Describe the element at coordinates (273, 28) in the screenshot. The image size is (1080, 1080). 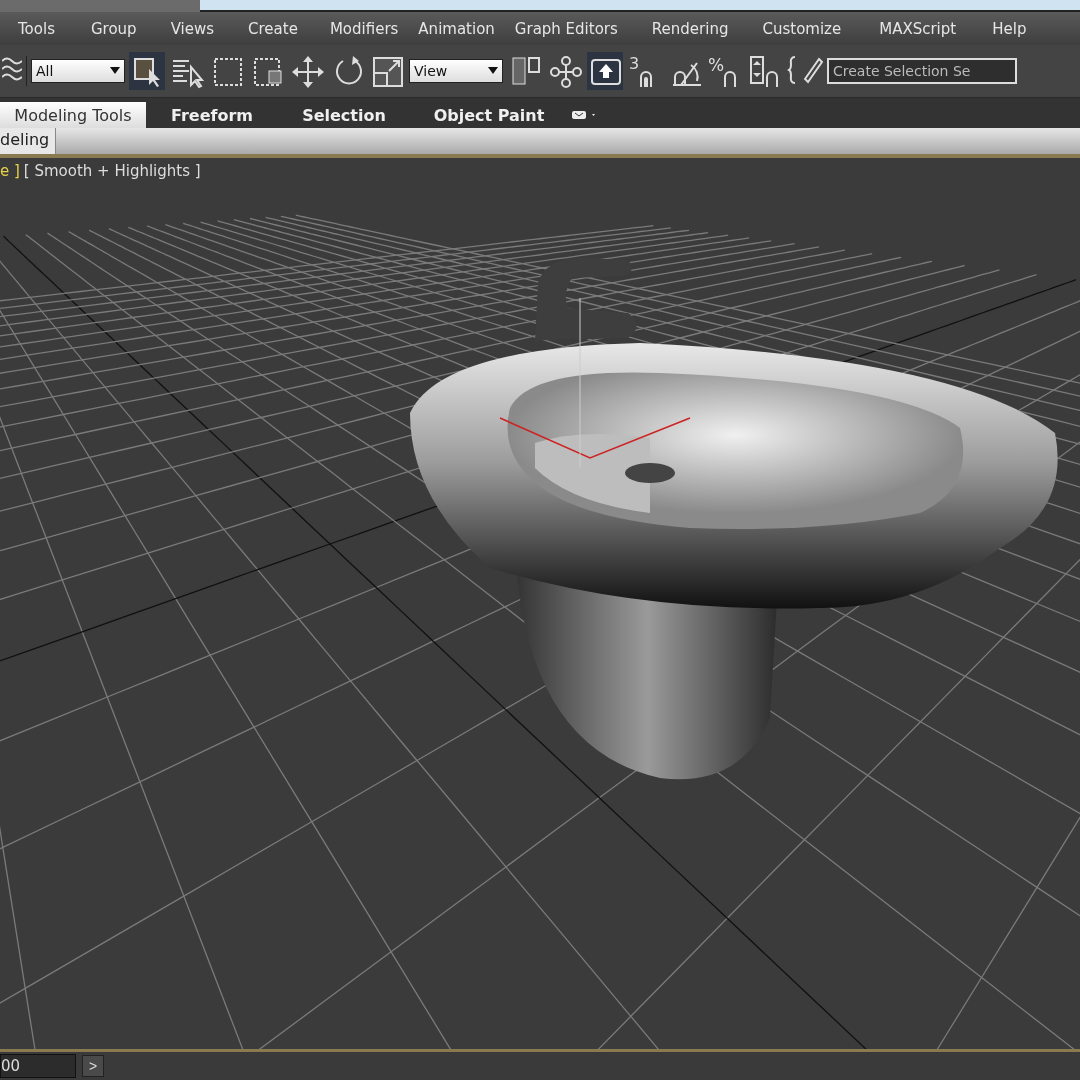
I see `menu-item: Create` at that location.